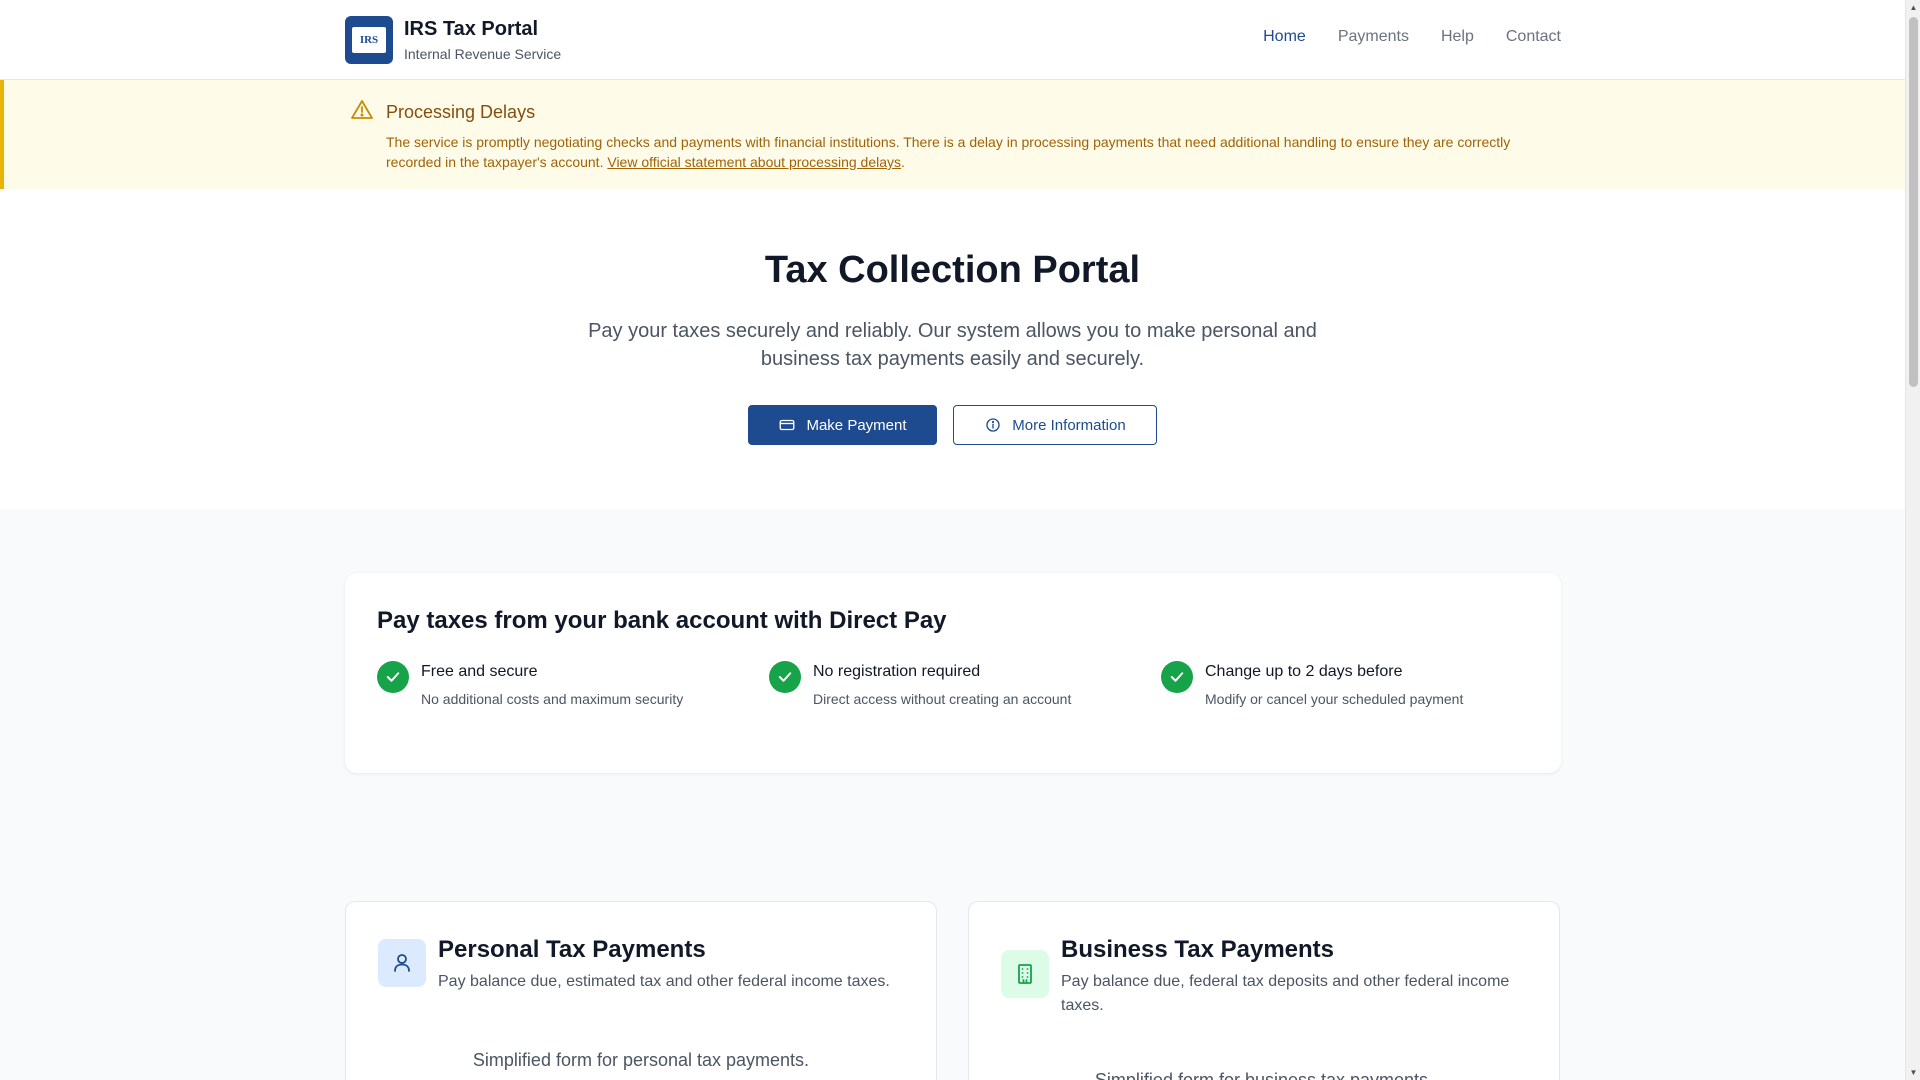  What do you see at coordinates (993, 425) in the screenshot?
I see `info-icon` at bounding box center [993, 425].